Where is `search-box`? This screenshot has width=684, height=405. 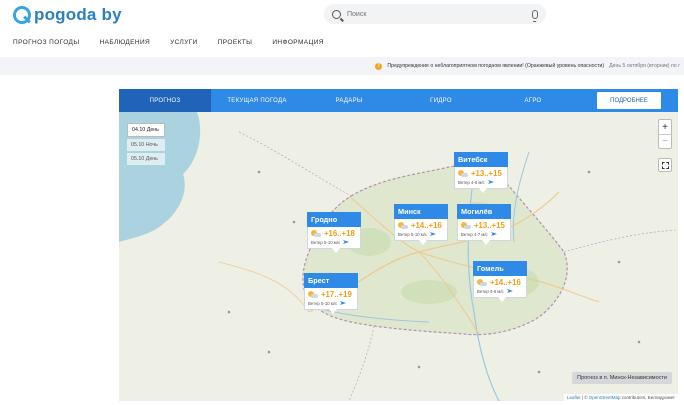
search-box is located at coordinates (435, 14).